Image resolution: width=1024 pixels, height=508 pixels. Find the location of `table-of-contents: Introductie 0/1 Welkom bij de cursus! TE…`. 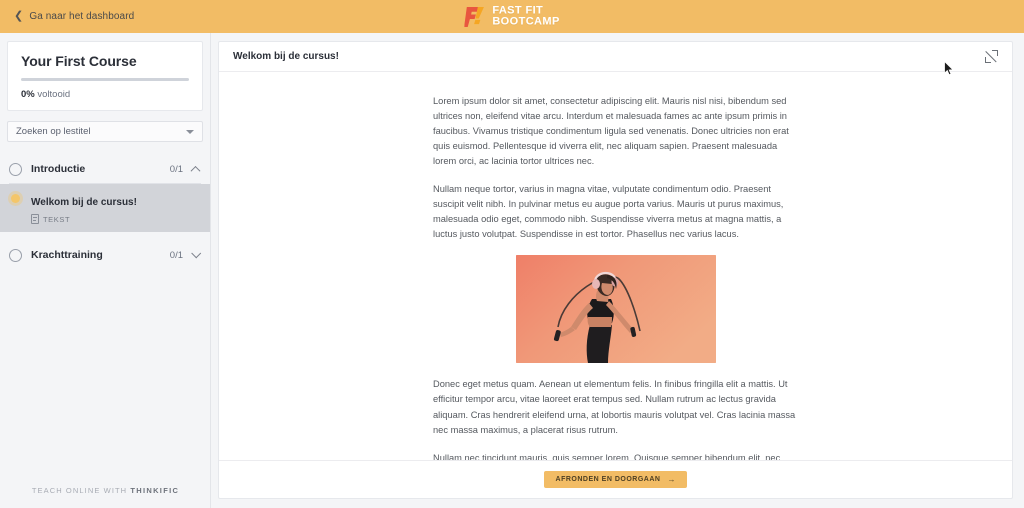

table-of-contents: Introductie 0/1 Welkom bij de cursus! TE… is located at coordinates (105, 212).